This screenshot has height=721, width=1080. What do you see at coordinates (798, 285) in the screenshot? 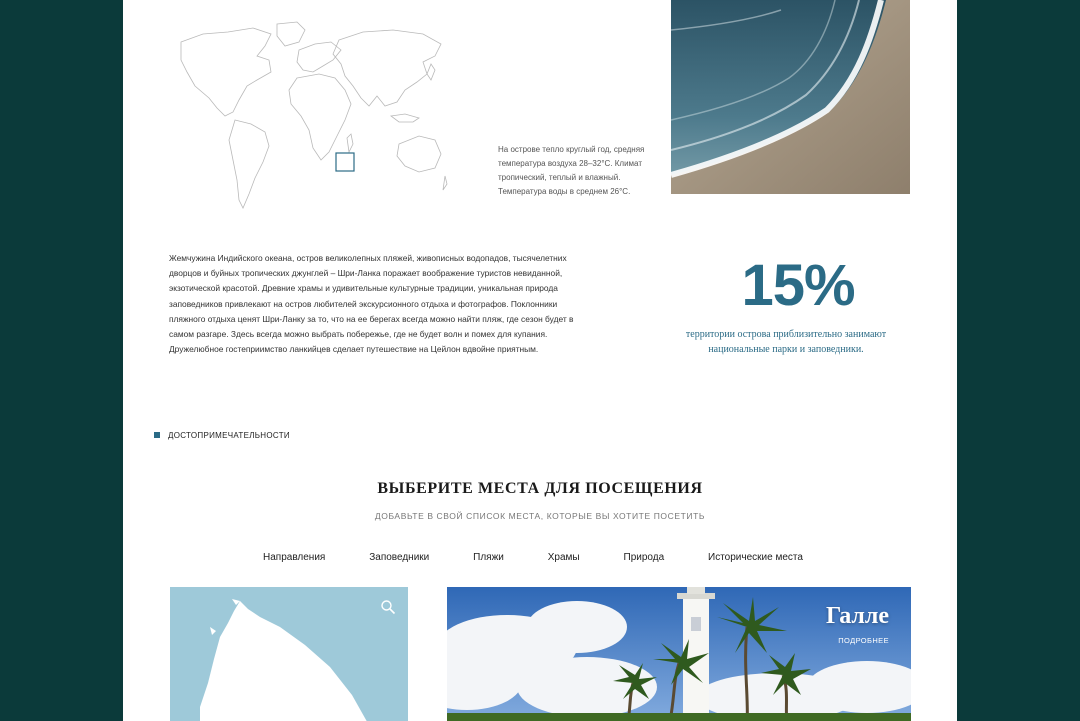
I see `stat-value: 15%` at bounding box center [798, 285].